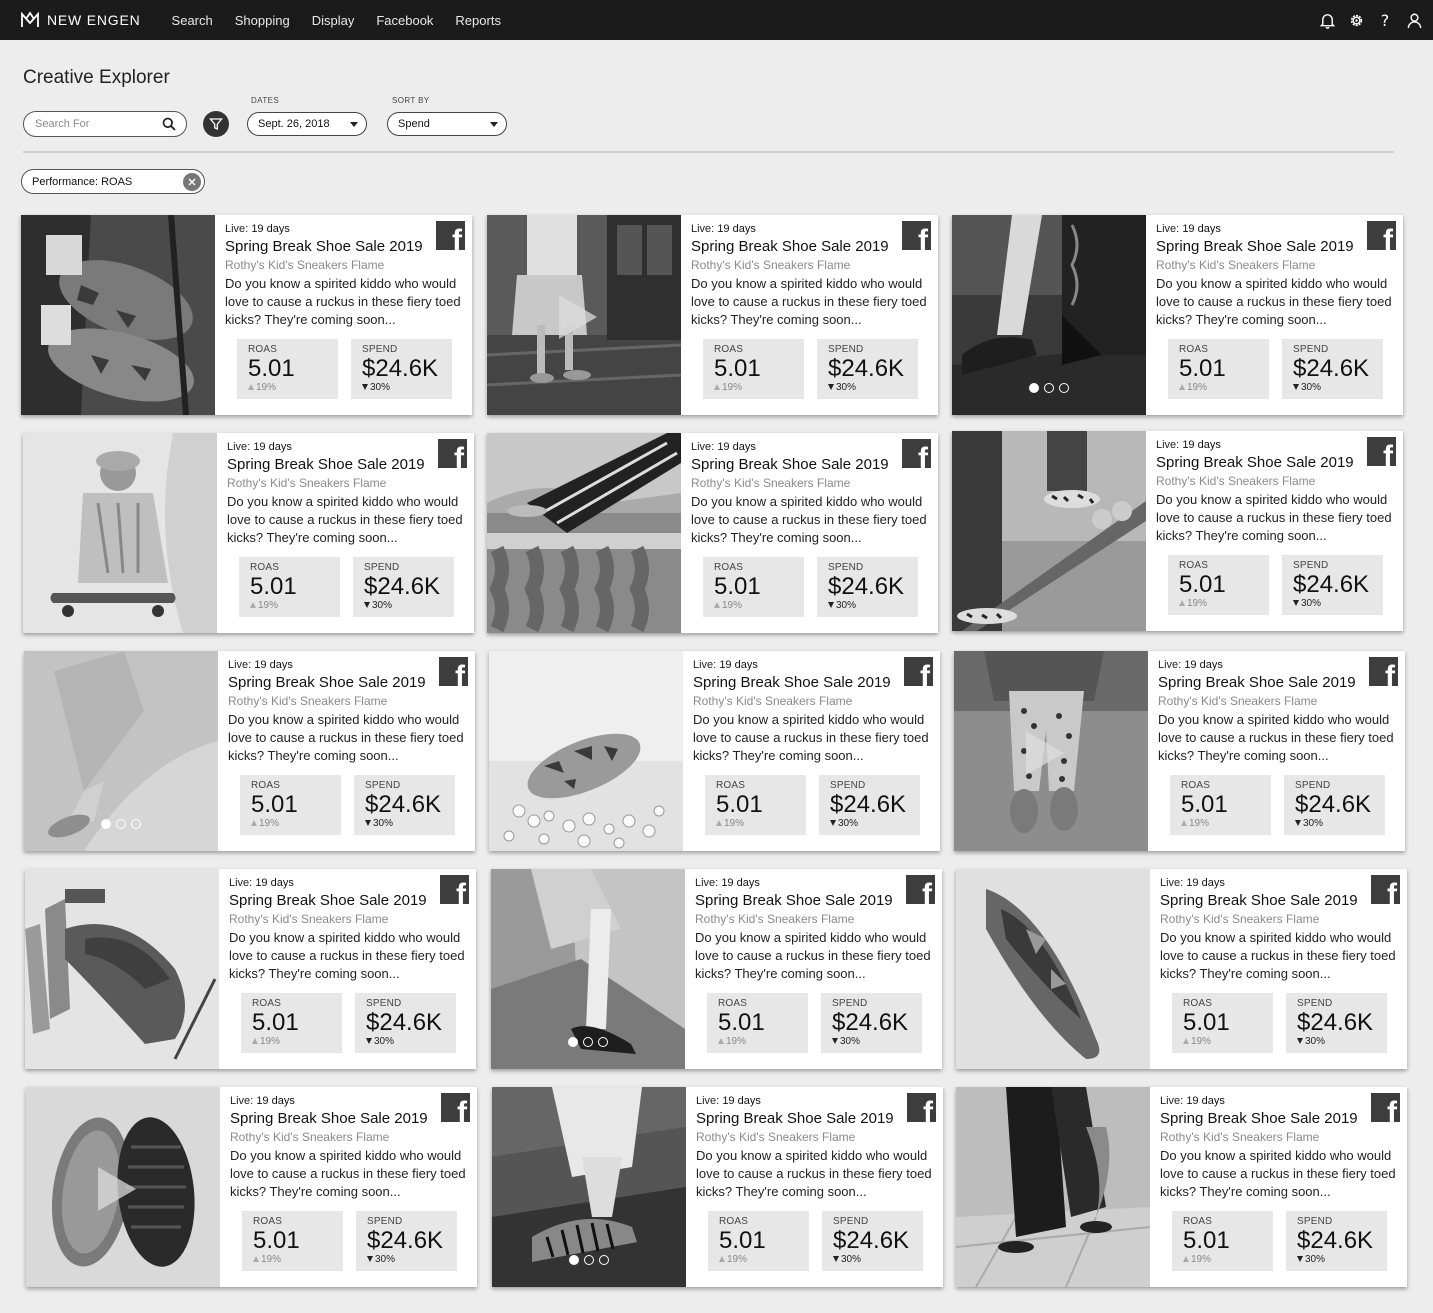 This screenshot has height=1313, width=1433. What do you see at coordinates (169, 124) in the screenshot?
I see `search-icon` at bounding box center [169, 124].